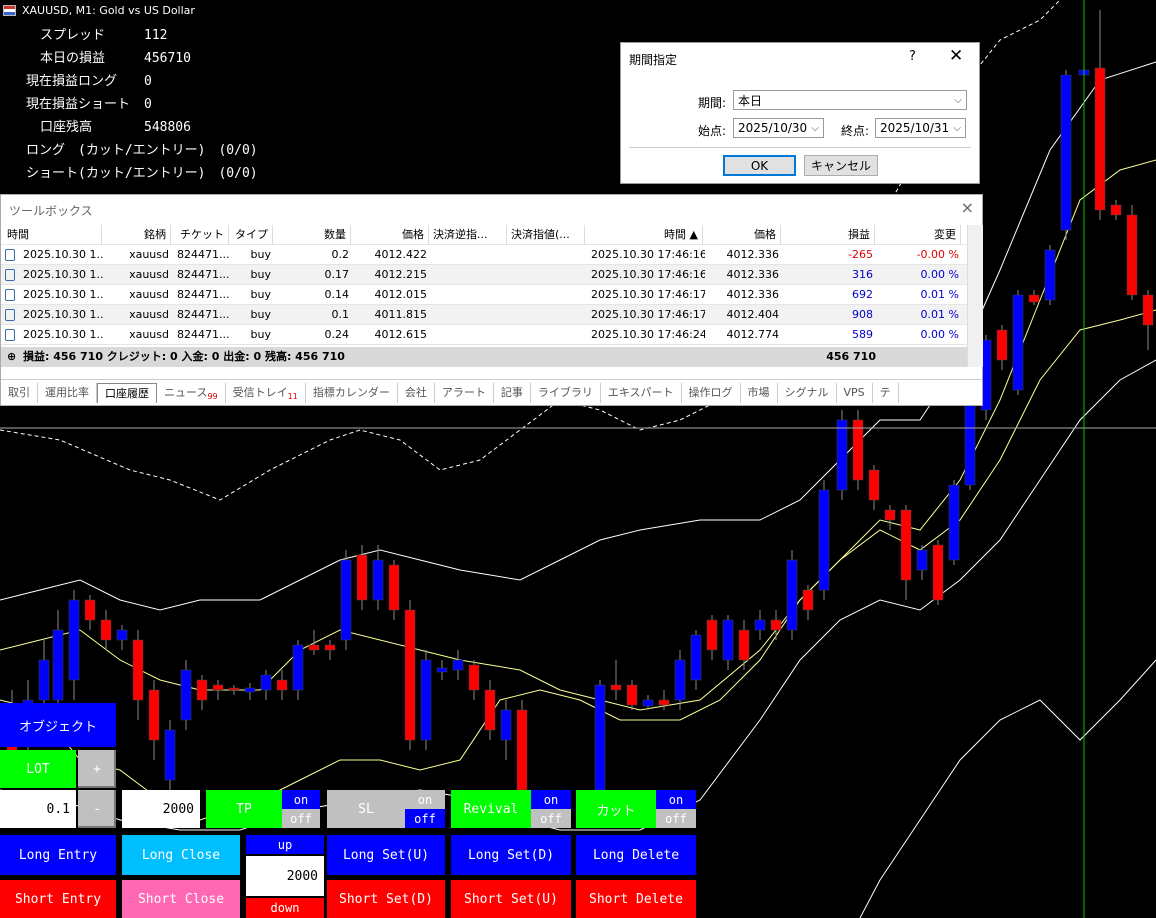  What do you see at coordinates (975, 296) in the screenshot?
I see `vertical-scrollbar` at bounding box center [975, 296].